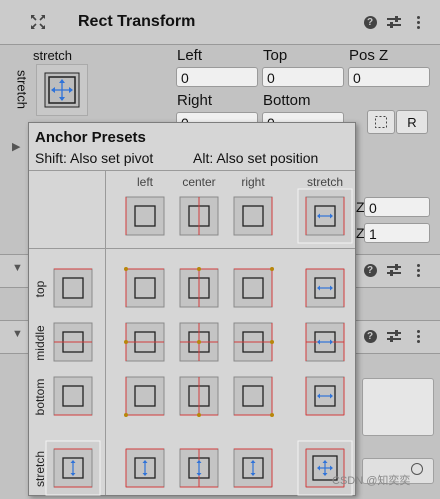 The width and height of the screenshot is (440, 499). I want to click on preset-middle-stretch, so click(325, 342).